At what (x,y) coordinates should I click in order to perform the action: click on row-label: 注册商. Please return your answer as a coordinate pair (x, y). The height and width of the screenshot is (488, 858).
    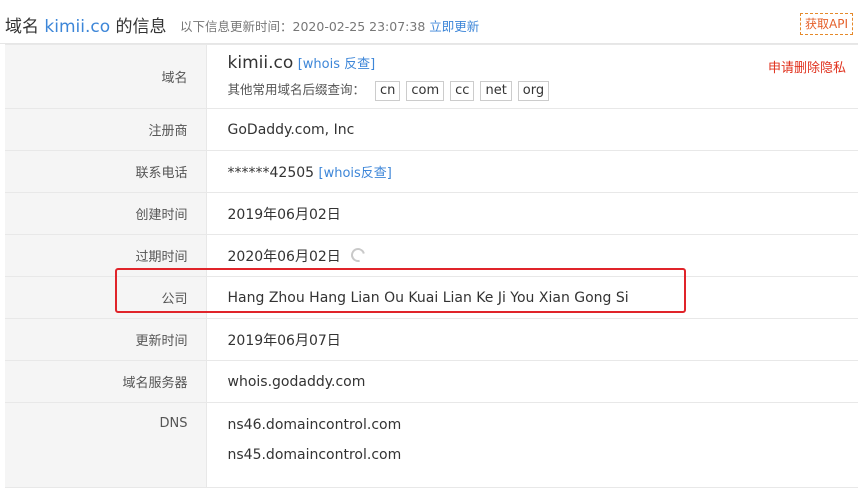
    Looking at the image, I should click on (105, 130).